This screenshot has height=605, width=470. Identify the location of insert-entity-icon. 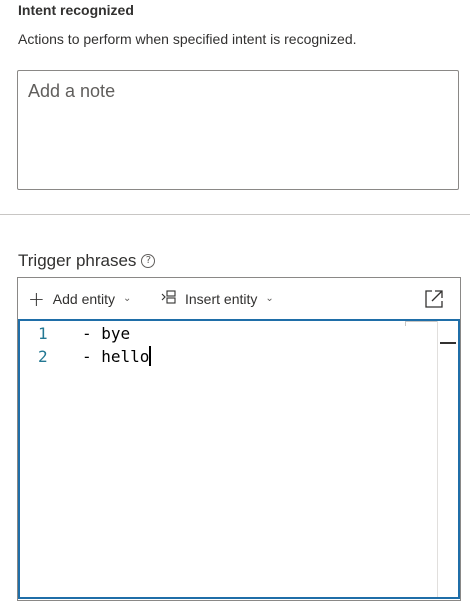
(169, 299).